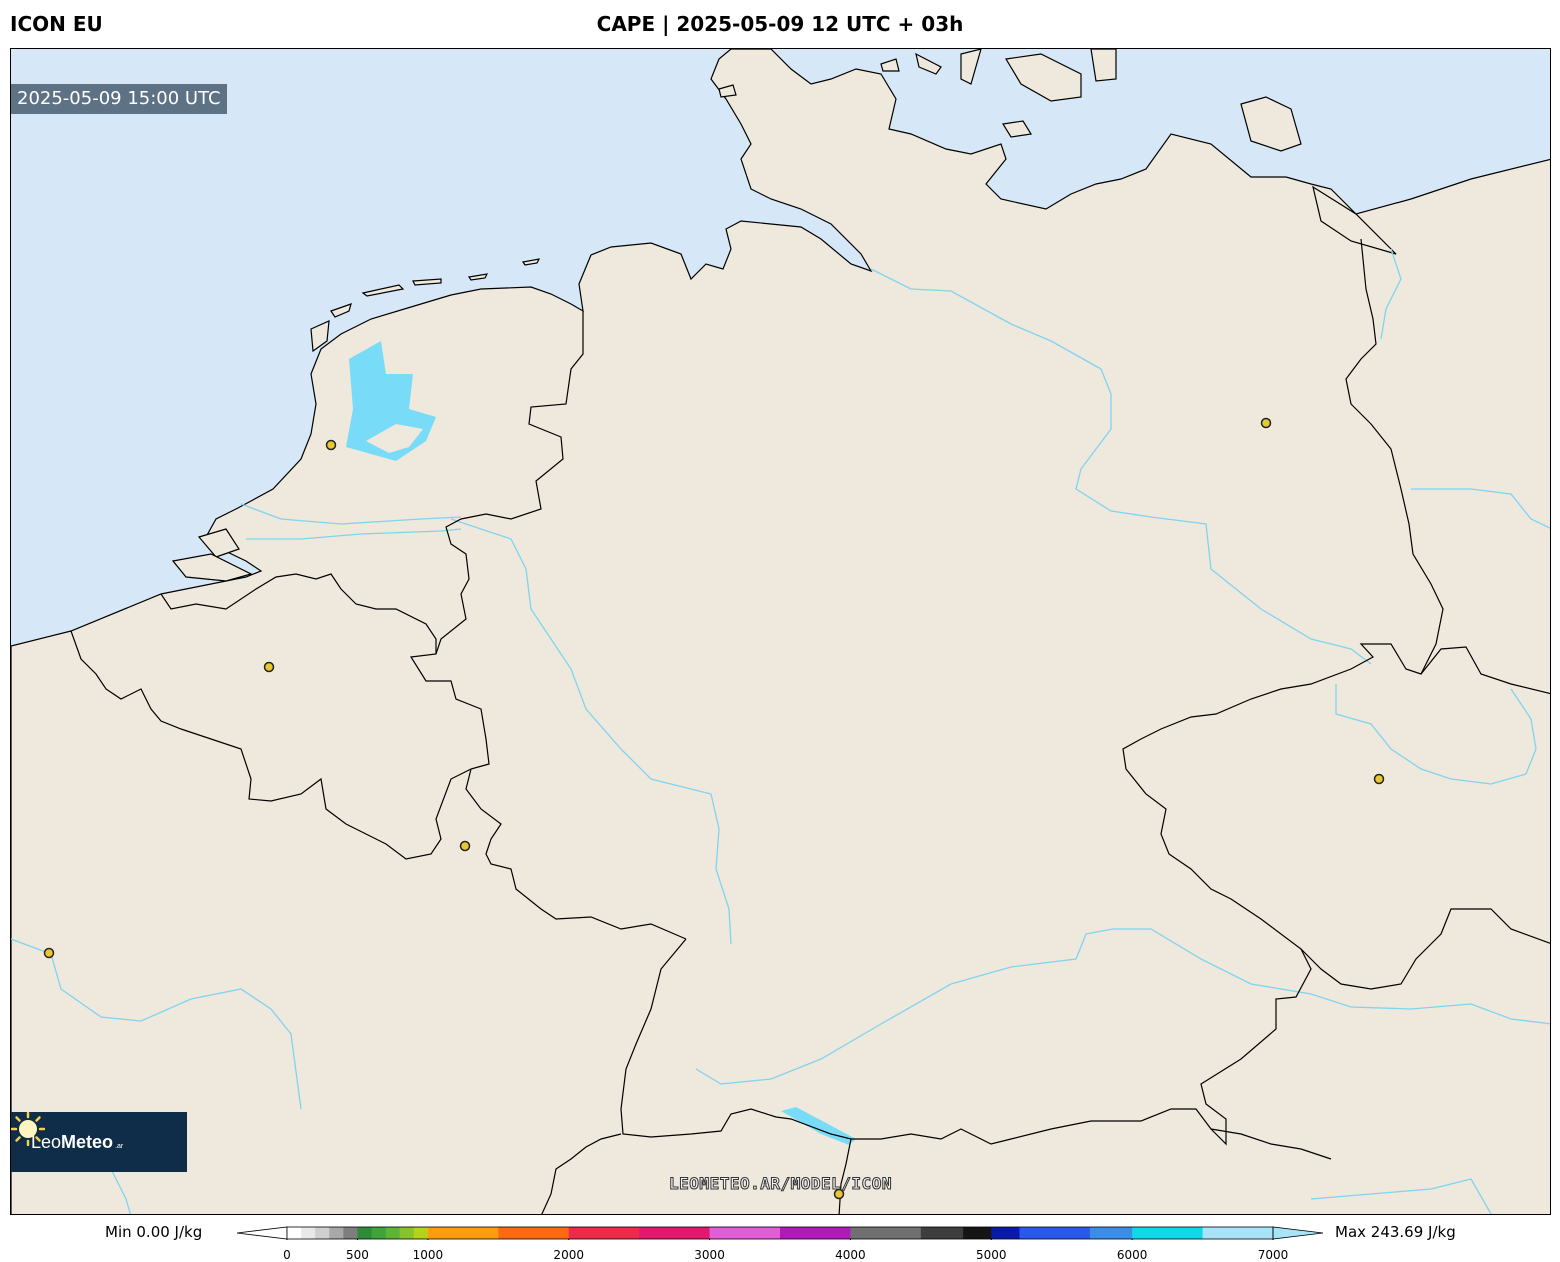  I want to click on colorbar-tick-label: 5000, so click(991, 1255).